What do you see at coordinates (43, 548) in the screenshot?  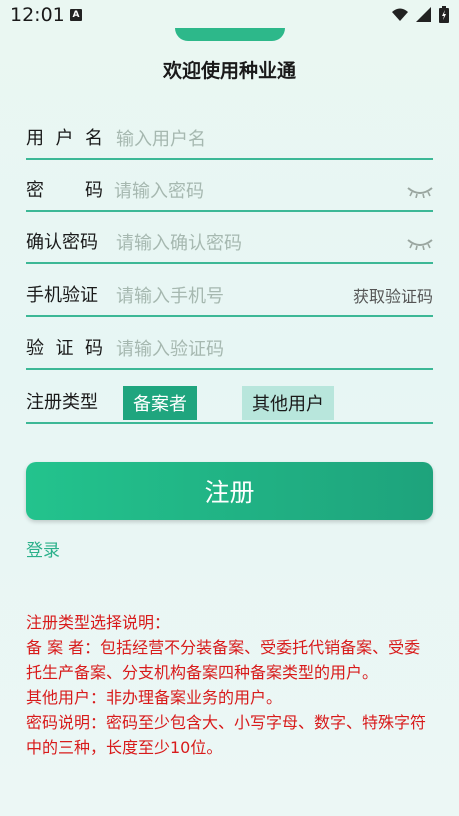 I see `login-link: 登录` at bounding box center [43, 548].